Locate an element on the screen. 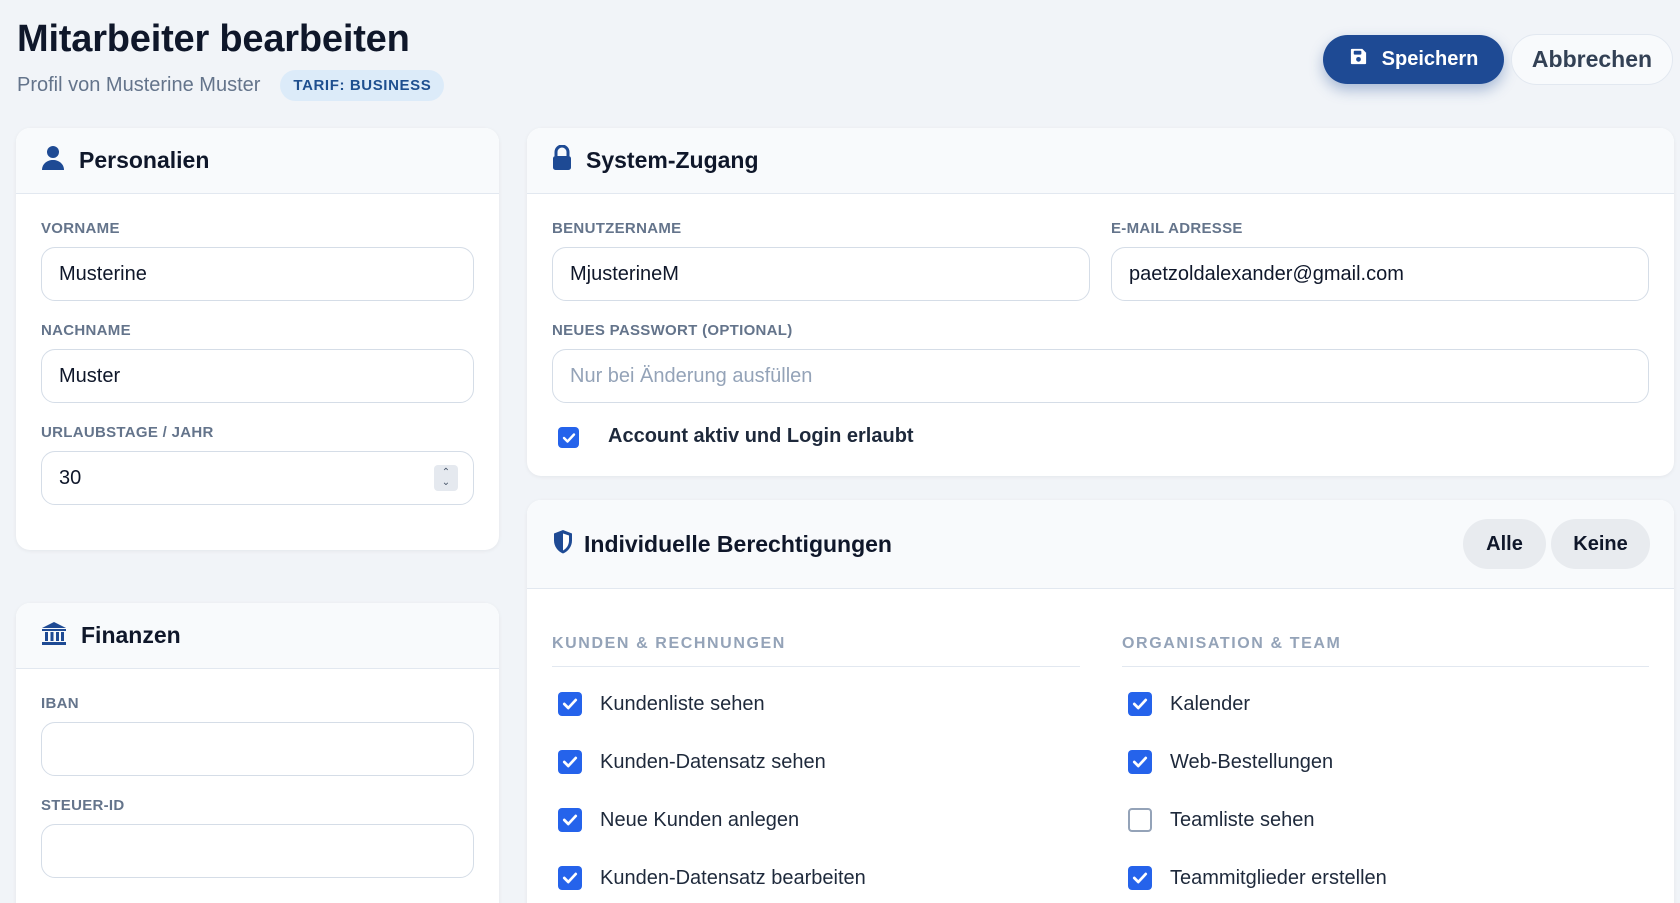  steuer-label: STEUER-ID is located at coordinates (83, 805).